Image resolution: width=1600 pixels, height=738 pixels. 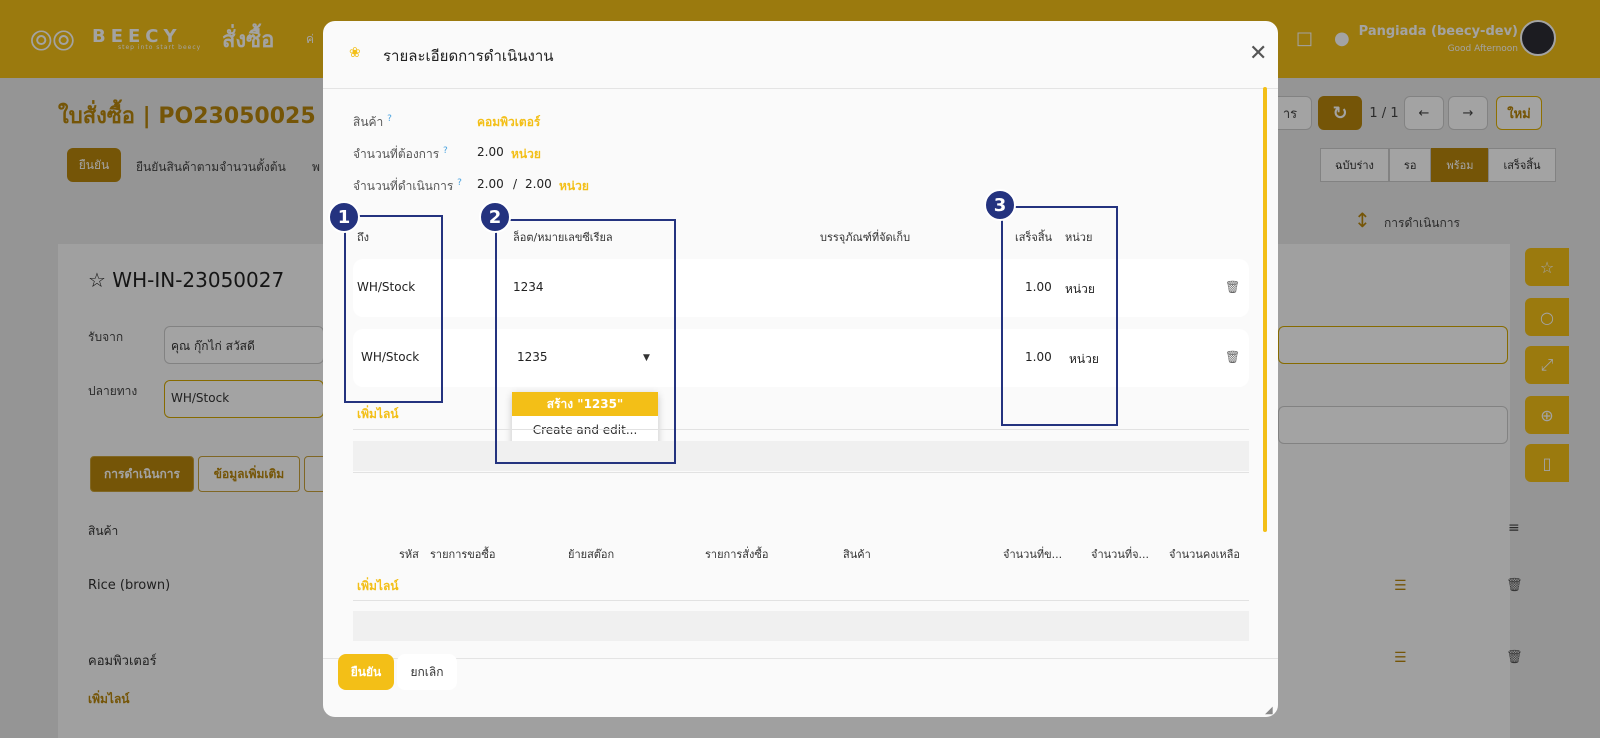 What do you see at coordinates (490, 184) in the screenshot?
I see `done-value: 2.00` at bounding box center [490, 184].